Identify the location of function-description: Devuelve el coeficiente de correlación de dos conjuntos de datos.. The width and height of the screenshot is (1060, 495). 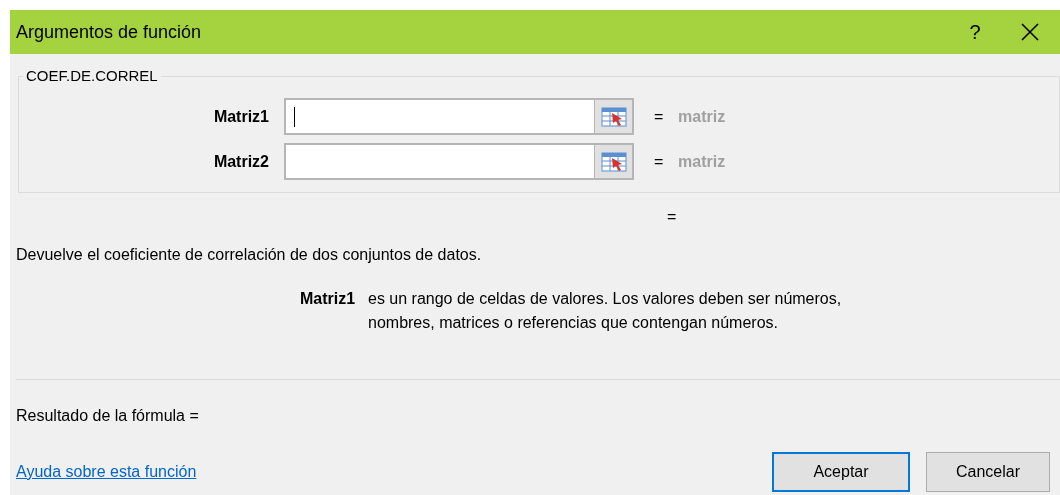
(249, 255).